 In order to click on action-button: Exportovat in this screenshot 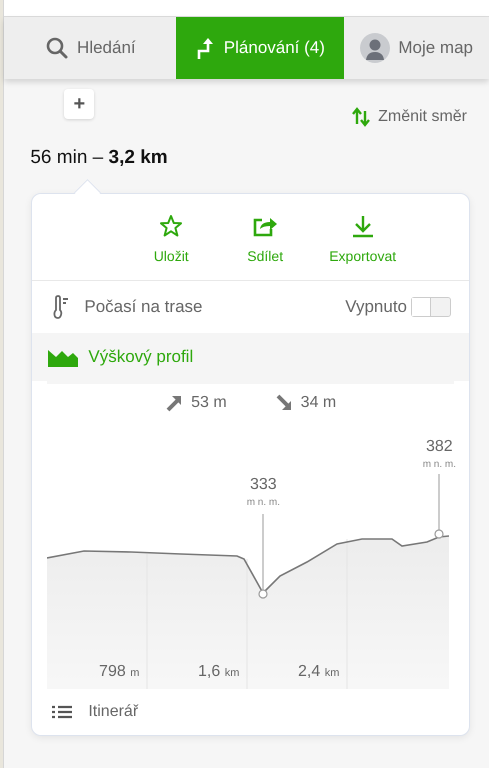, I will do `click(362, 239)`.